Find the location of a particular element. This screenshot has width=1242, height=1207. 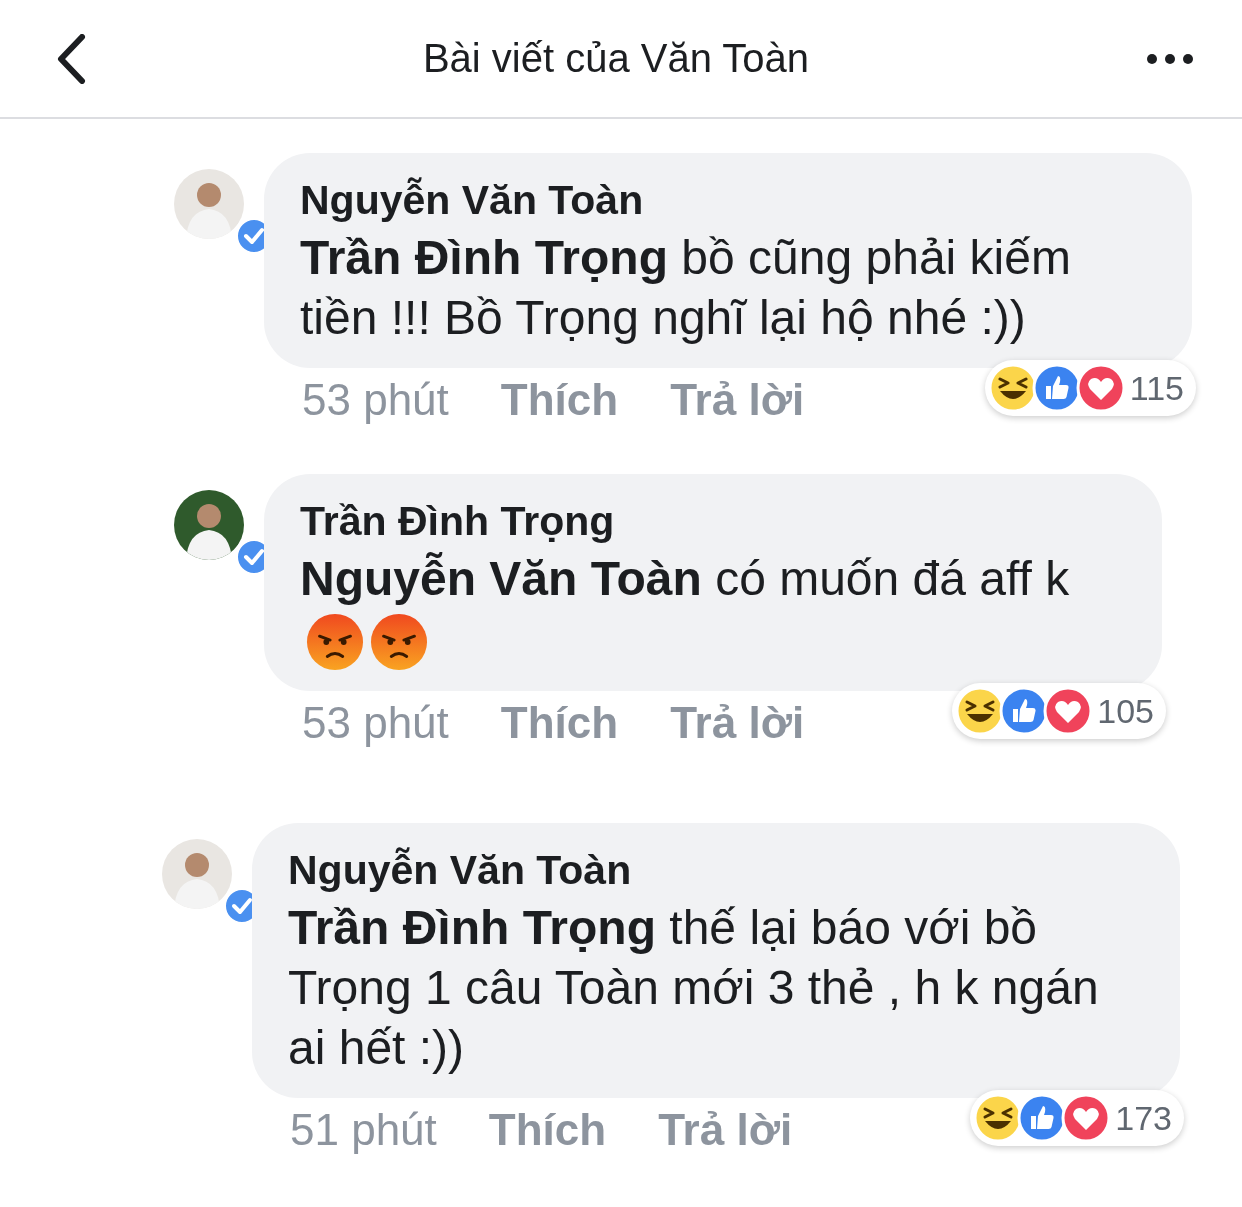

comment-author: Trần Đình Trọng is located at coordinates (715, 521).